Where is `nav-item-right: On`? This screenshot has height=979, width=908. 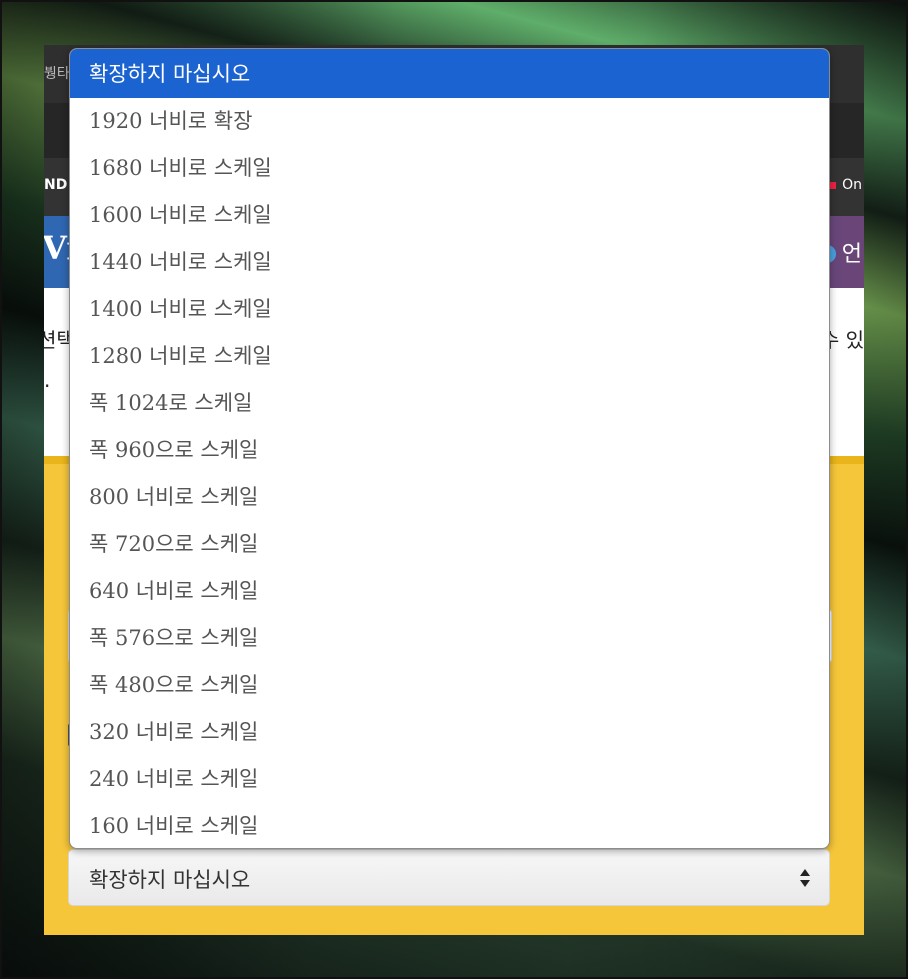 nav-item-right: On is located at coordinates (845, 185).